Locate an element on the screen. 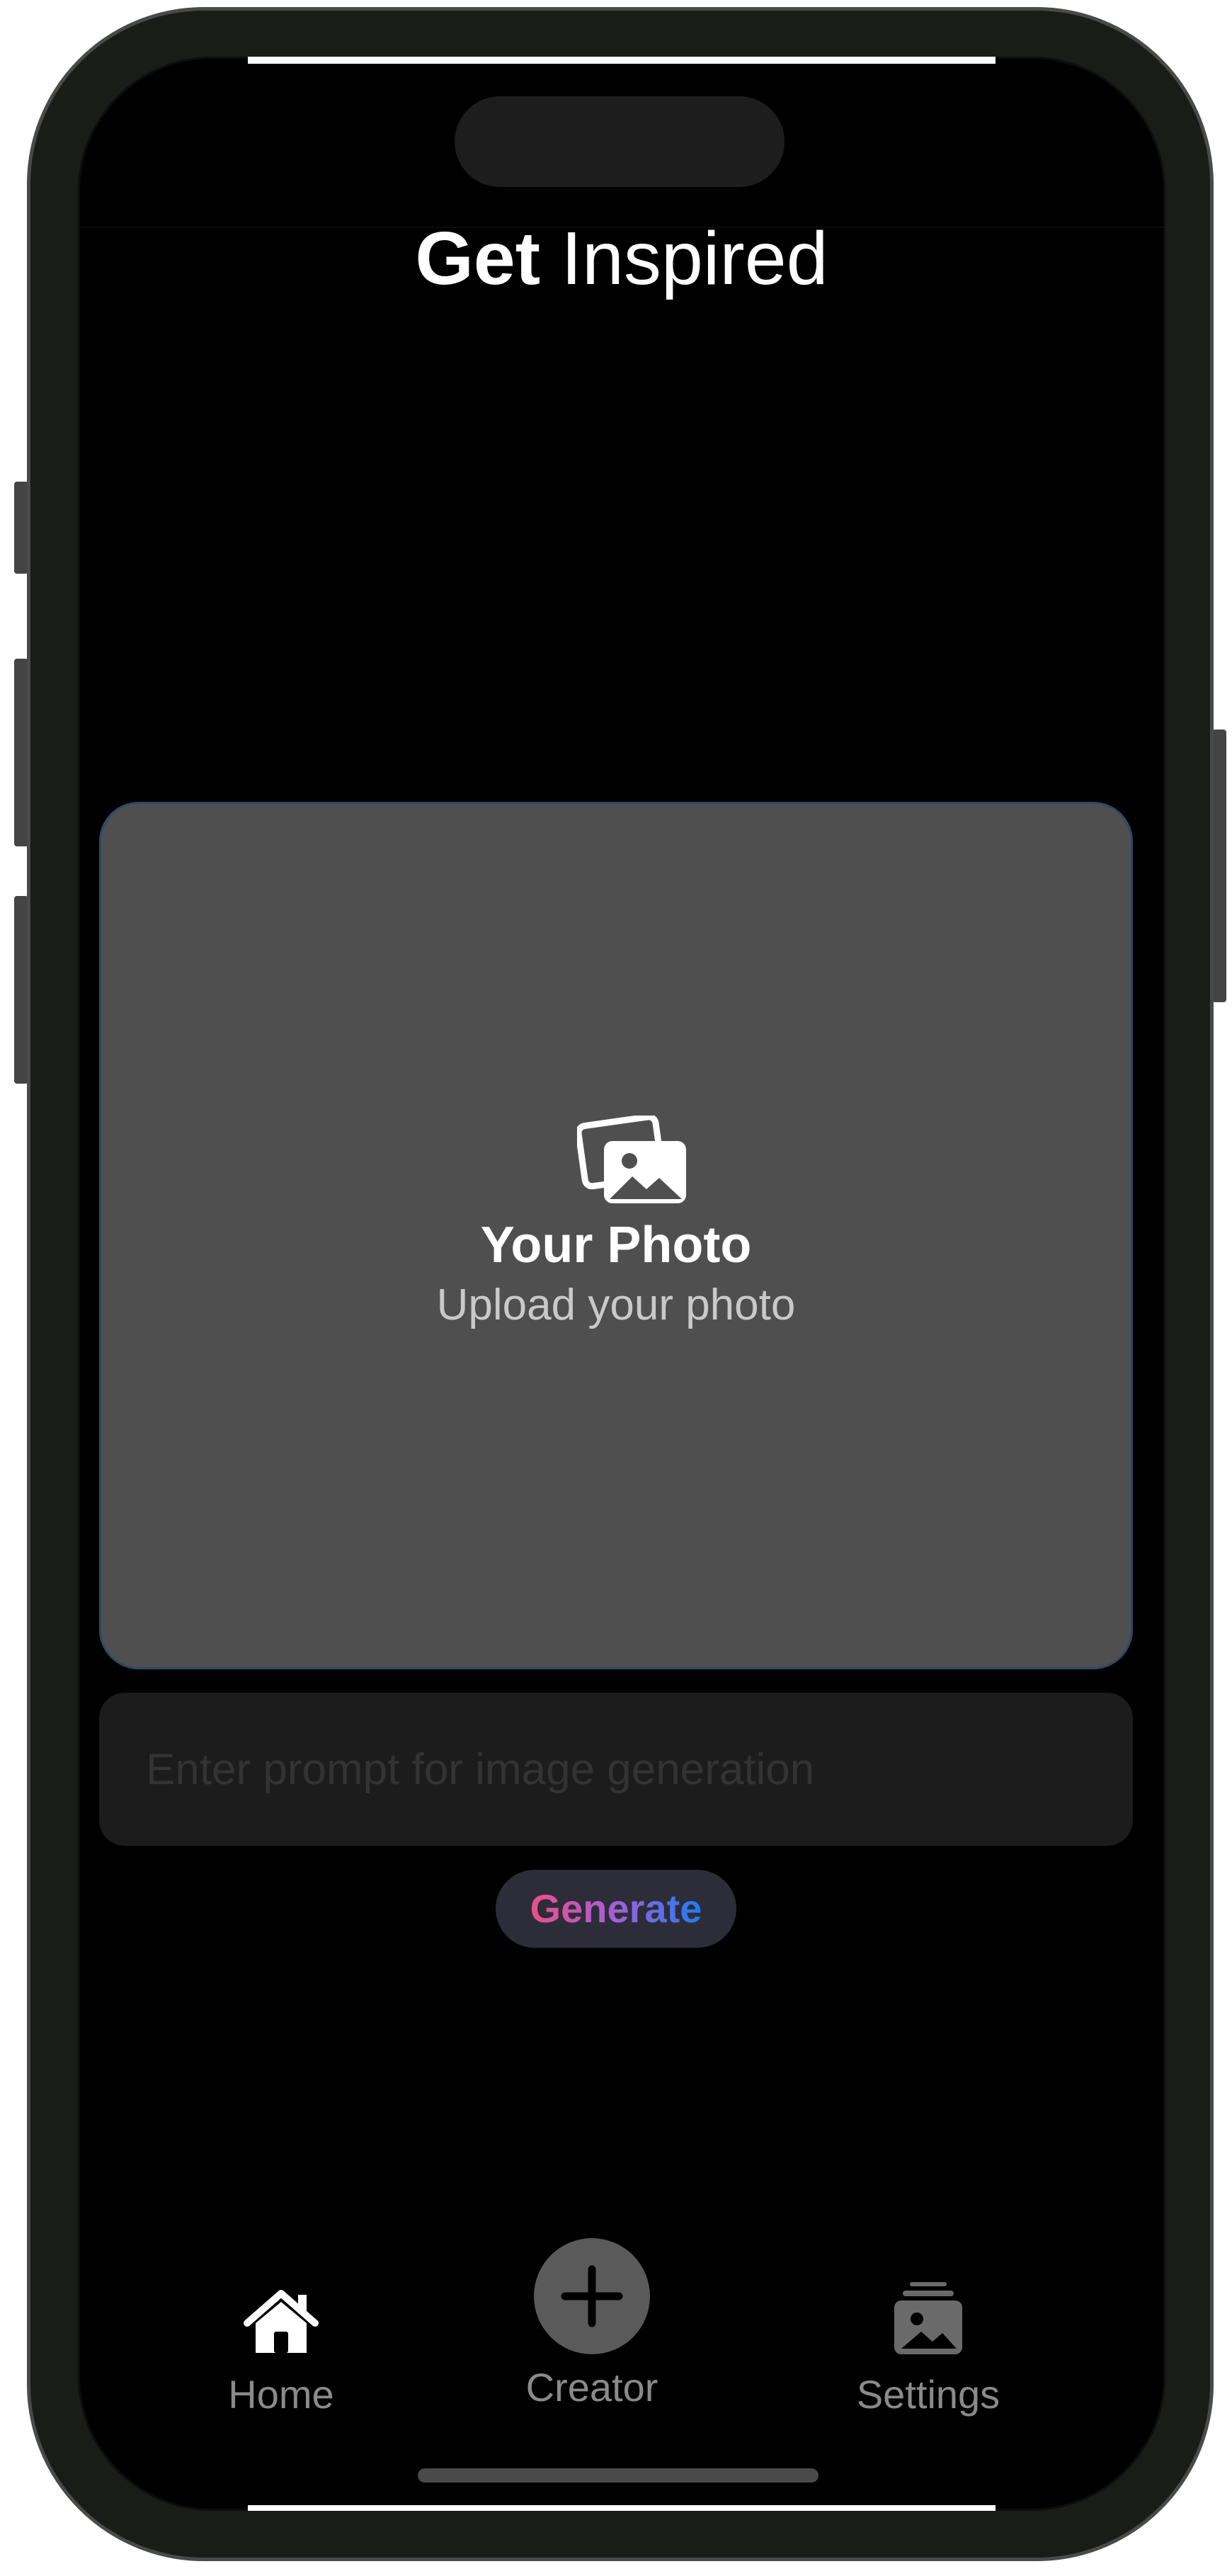 The width and height of the screenshot is (1232, 2576). plus-icon is located at coordinates (592, 2296).